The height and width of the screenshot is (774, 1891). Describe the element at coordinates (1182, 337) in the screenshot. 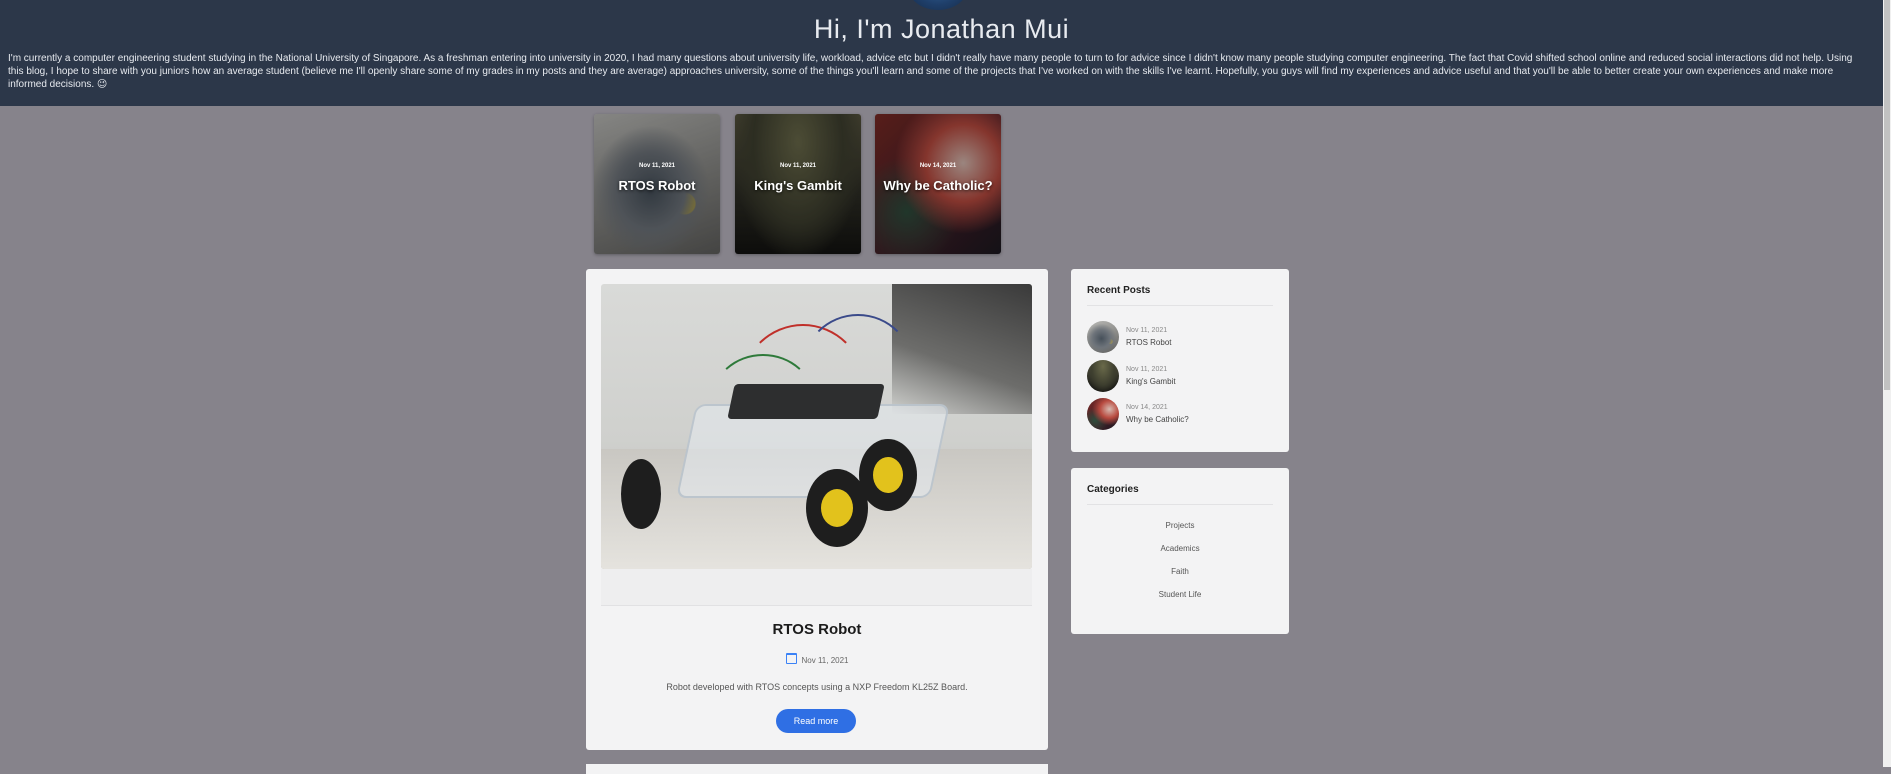

I see `recent-post-item: Nov 11, 2021 RTOS Robot` at that location.